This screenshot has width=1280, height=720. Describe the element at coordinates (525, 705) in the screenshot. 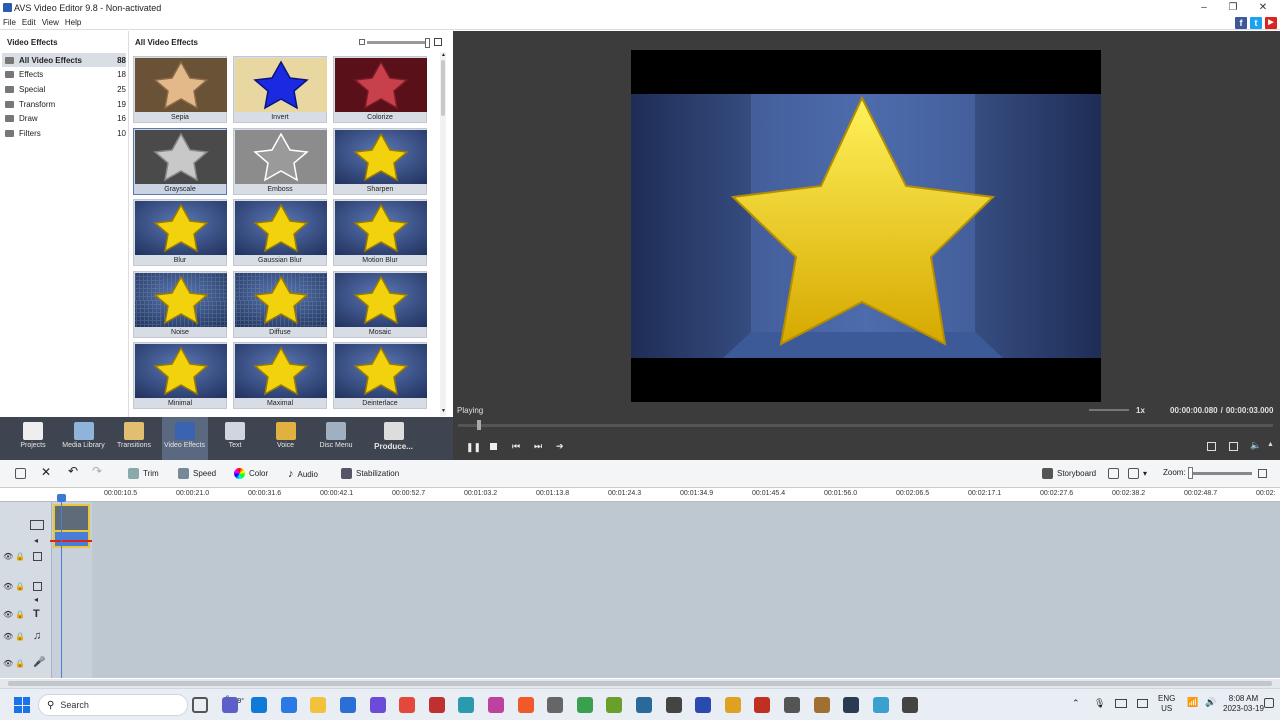

I see `brave-icon` at that location.